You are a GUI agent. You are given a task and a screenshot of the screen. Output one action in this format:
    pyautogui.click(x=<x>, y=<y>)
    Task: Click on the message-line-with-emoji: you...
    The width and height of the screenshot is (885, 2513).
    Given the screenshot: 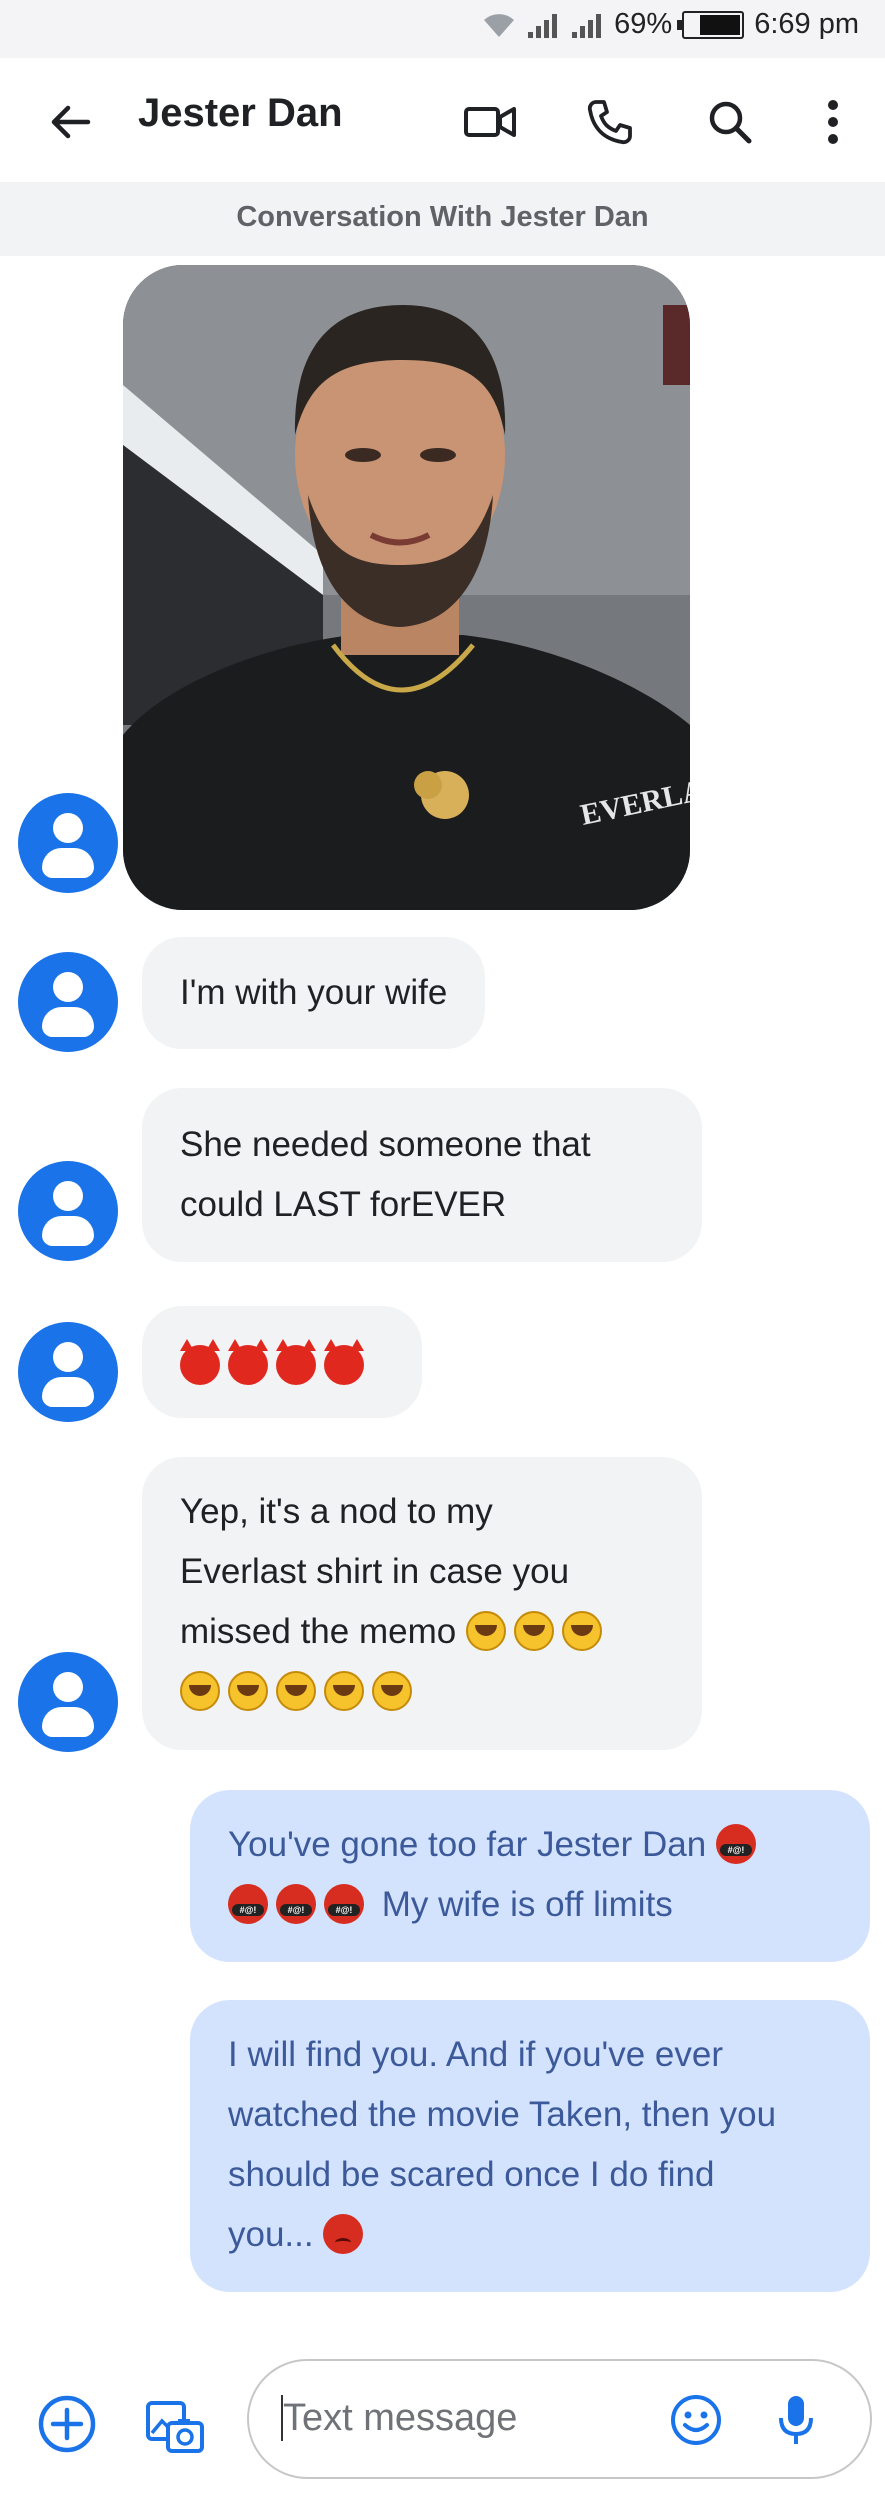 What is the action you would take?
    pyautogui.click(x=530, y=2235)
    